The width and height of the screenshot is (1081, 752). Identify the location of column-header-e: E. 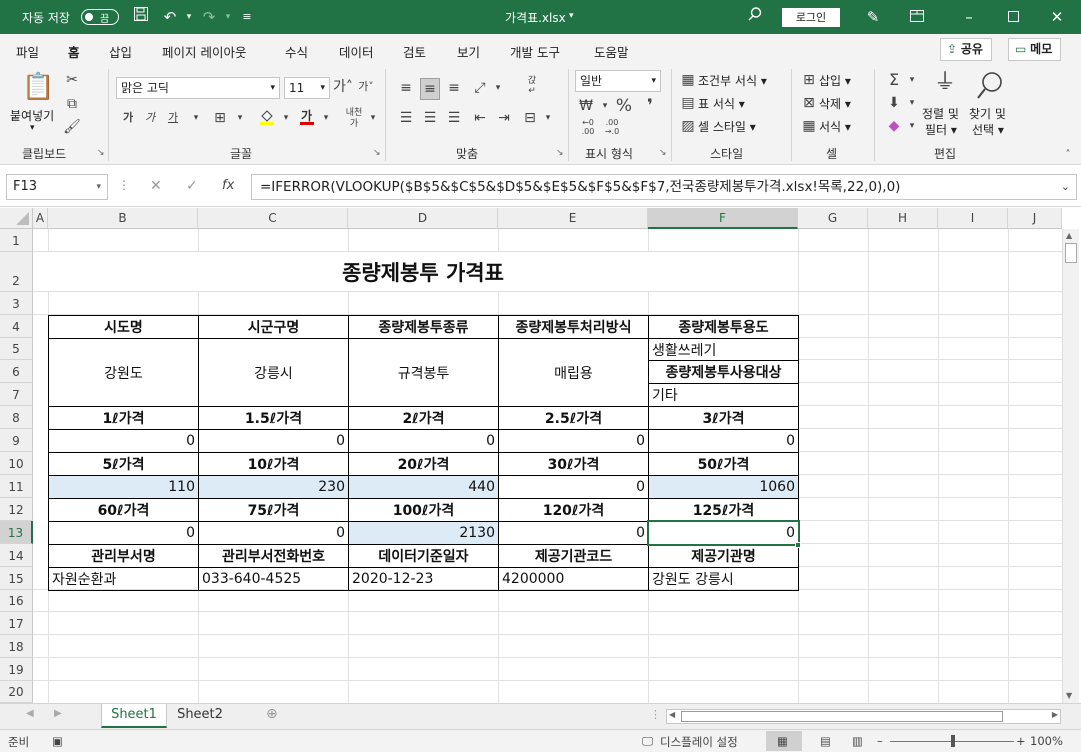
(573, 218).